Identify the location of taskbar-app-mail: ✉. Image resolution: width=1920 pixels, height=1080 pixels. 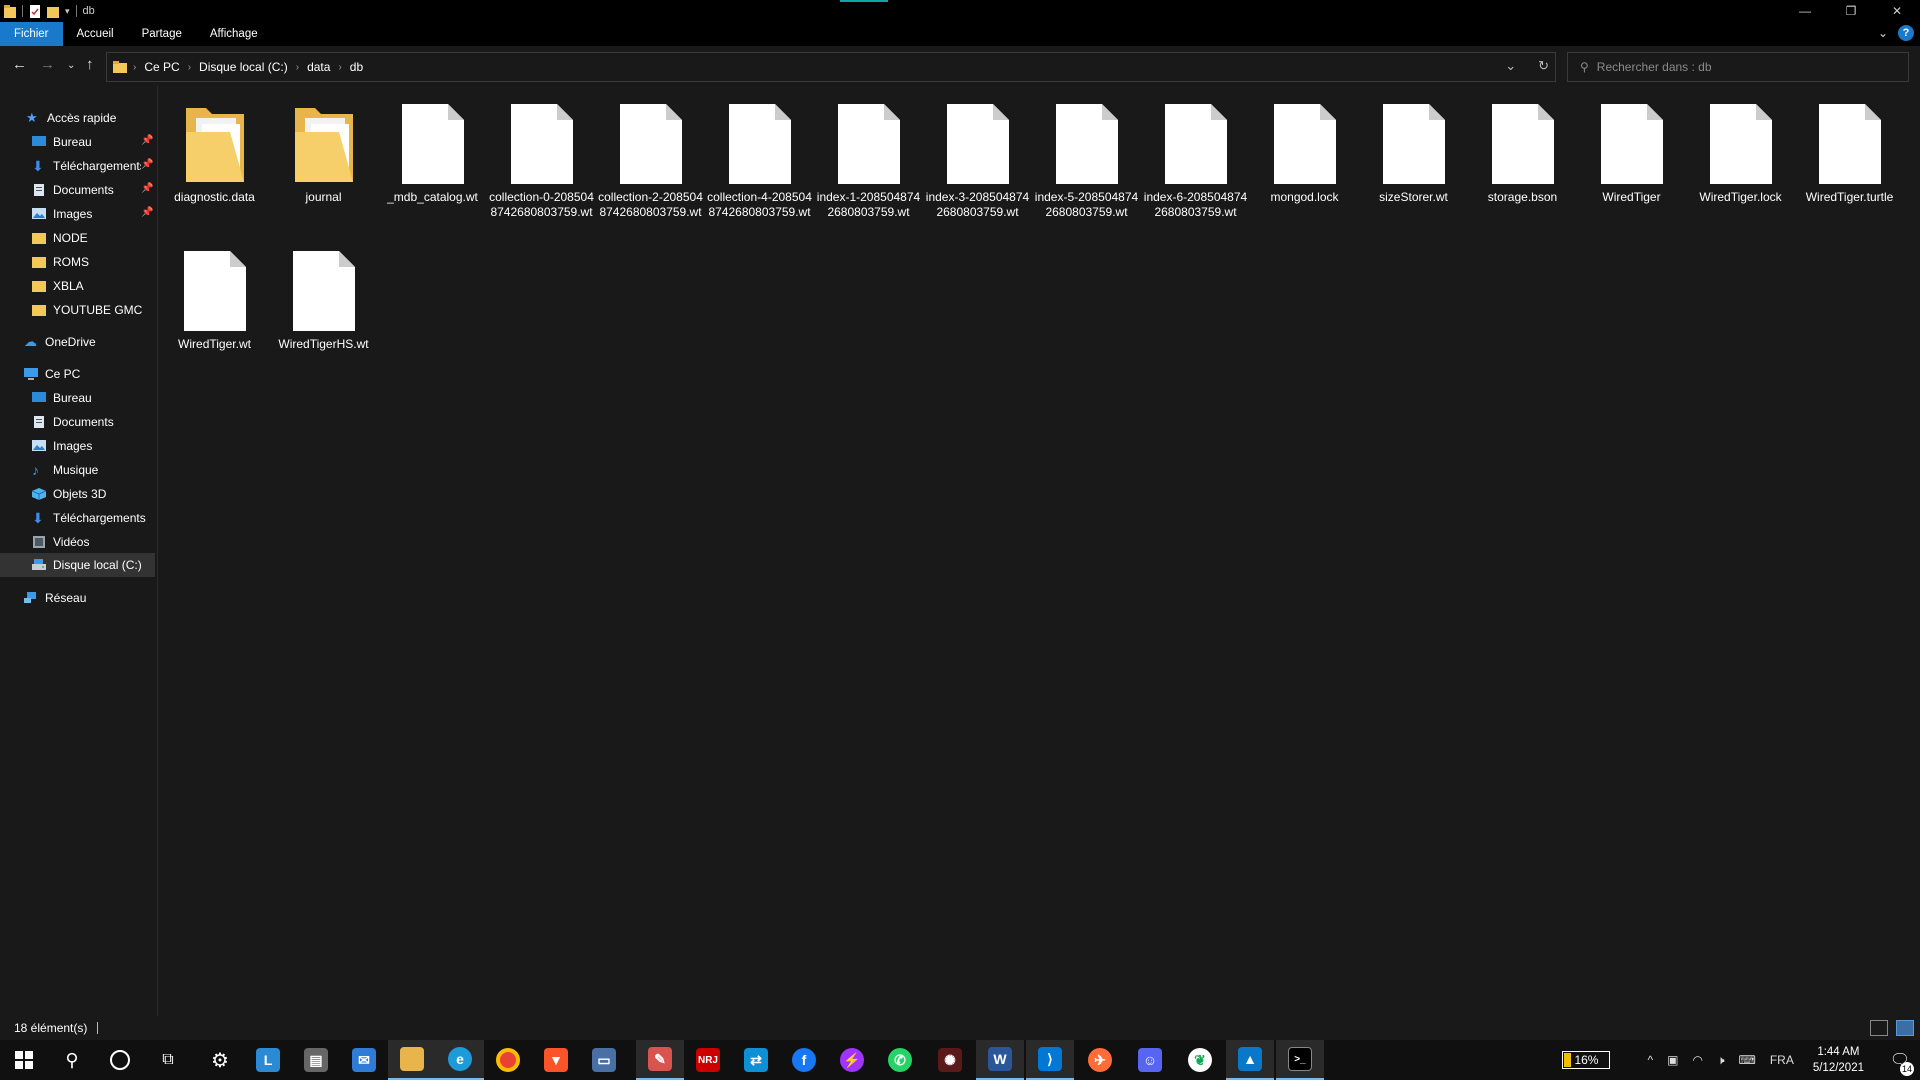
(364, 1060).